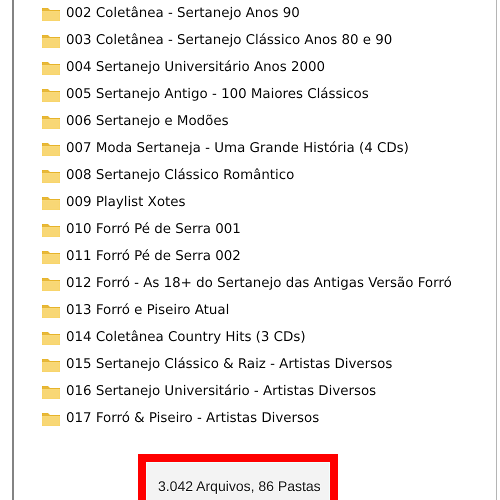 The height and width of the screenshot is (500, 500). What do you see at coordinates (186, 337) in the screenshot?
I see `folder-name: 014 Coletânea Country Hits (3 CDs)` at bounding box center [186, 337].